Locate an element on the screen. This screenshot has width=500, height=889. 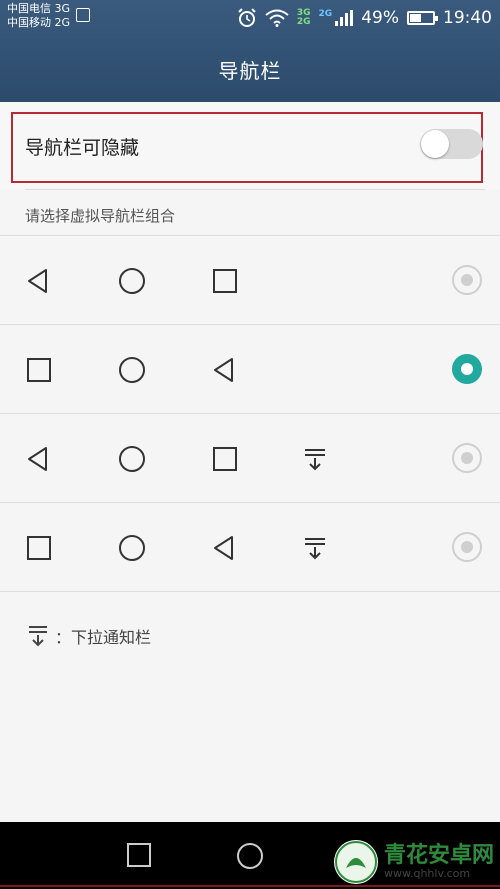
battery-percent: 49% is located at coordinates (380, 18).